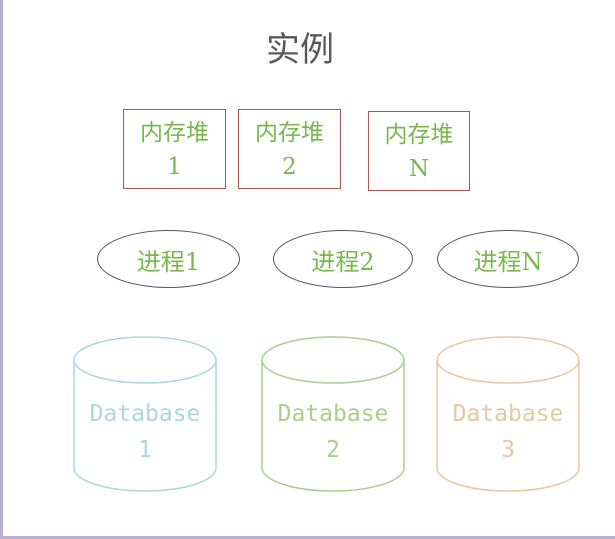 This screenshot has width=615, height=539. Describe the element at coordinates (145, 450) in the screenshot. I see `database-index: 1` at that location.